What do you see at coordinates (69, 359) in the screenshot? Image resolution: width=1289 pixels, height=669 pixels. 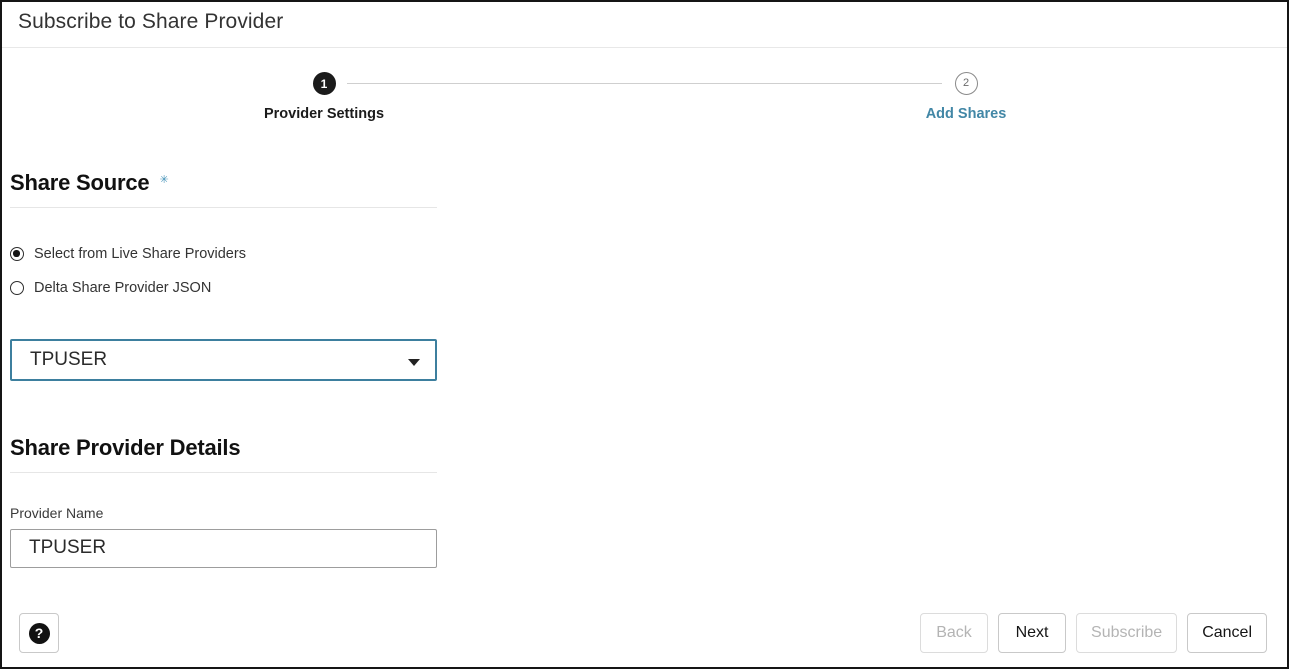 I see `share-provider-select-value: TPUSER` at bounding box center [69, 359].